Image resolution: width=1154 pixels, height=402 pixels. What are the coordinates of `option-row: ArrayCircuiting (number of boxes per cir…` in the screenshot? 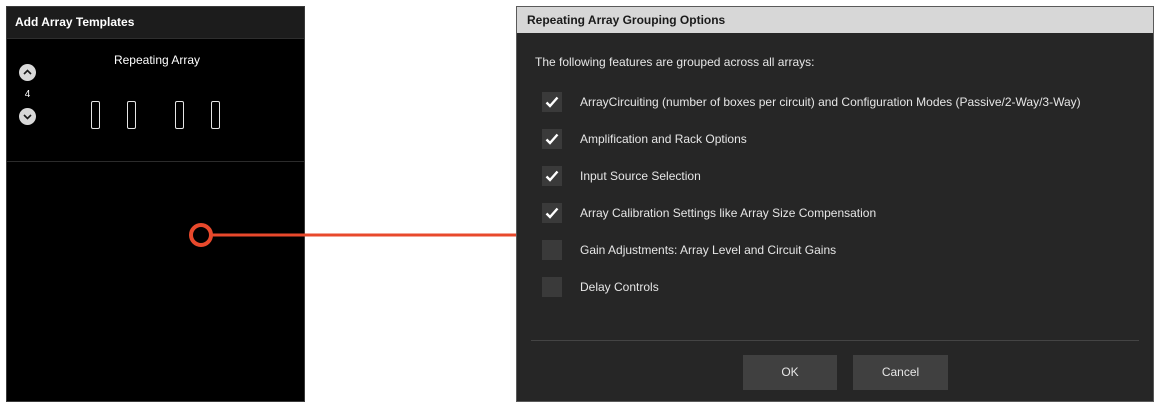 It's located at (811, 102).